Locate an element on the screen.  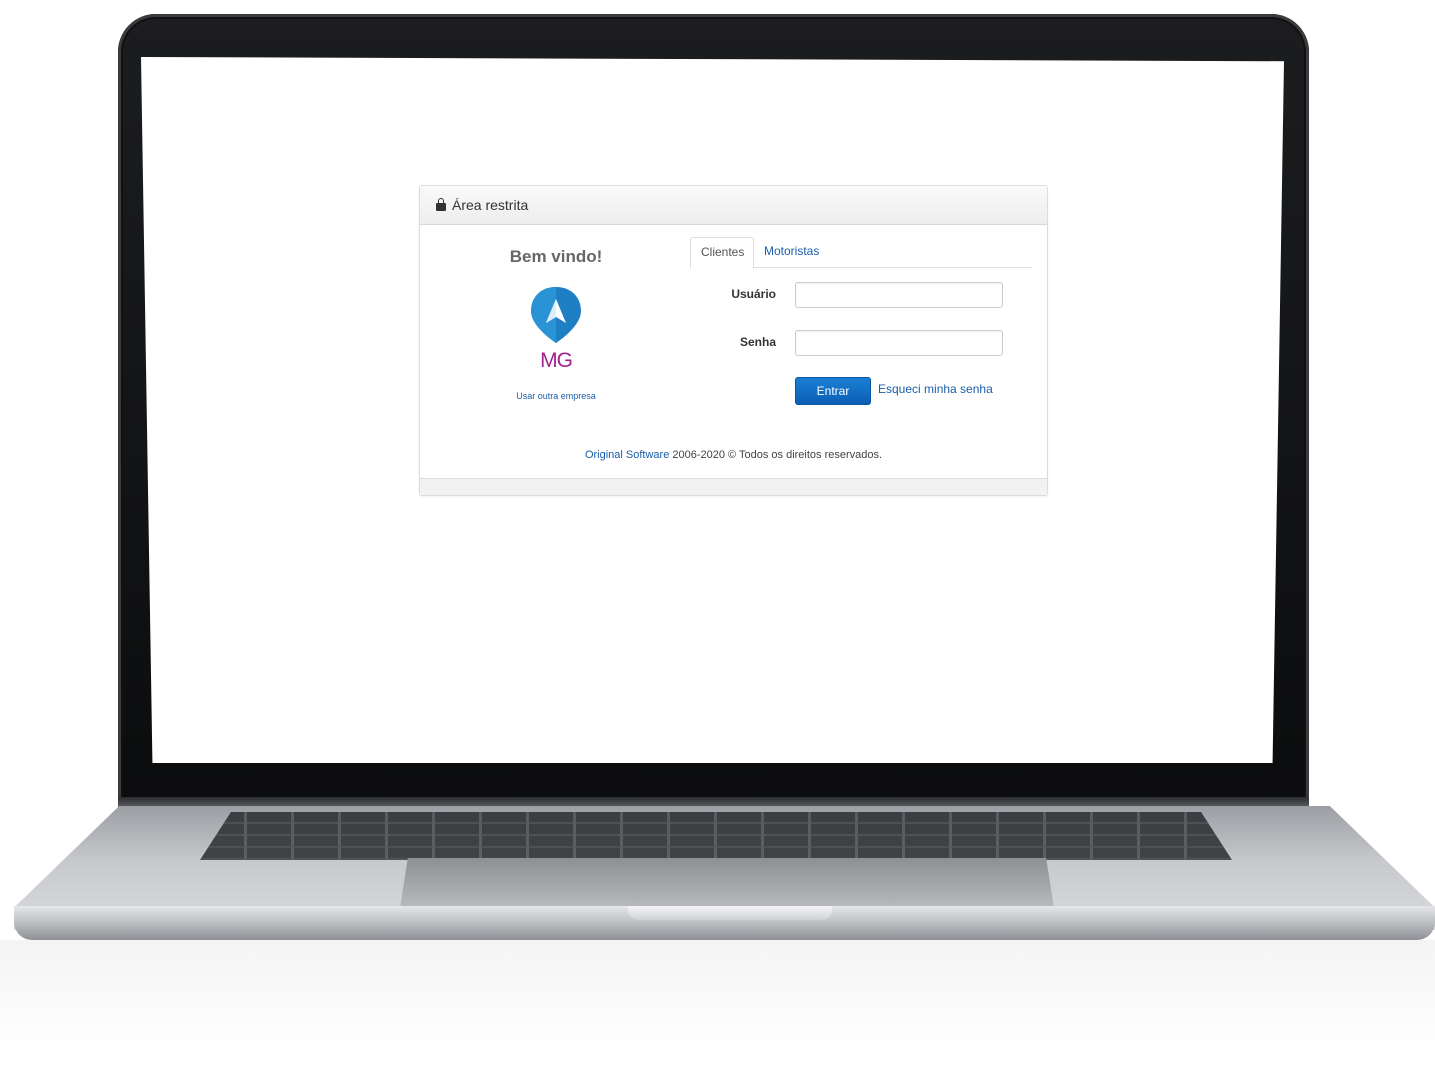
username-input is located at coordinates (899, 295).